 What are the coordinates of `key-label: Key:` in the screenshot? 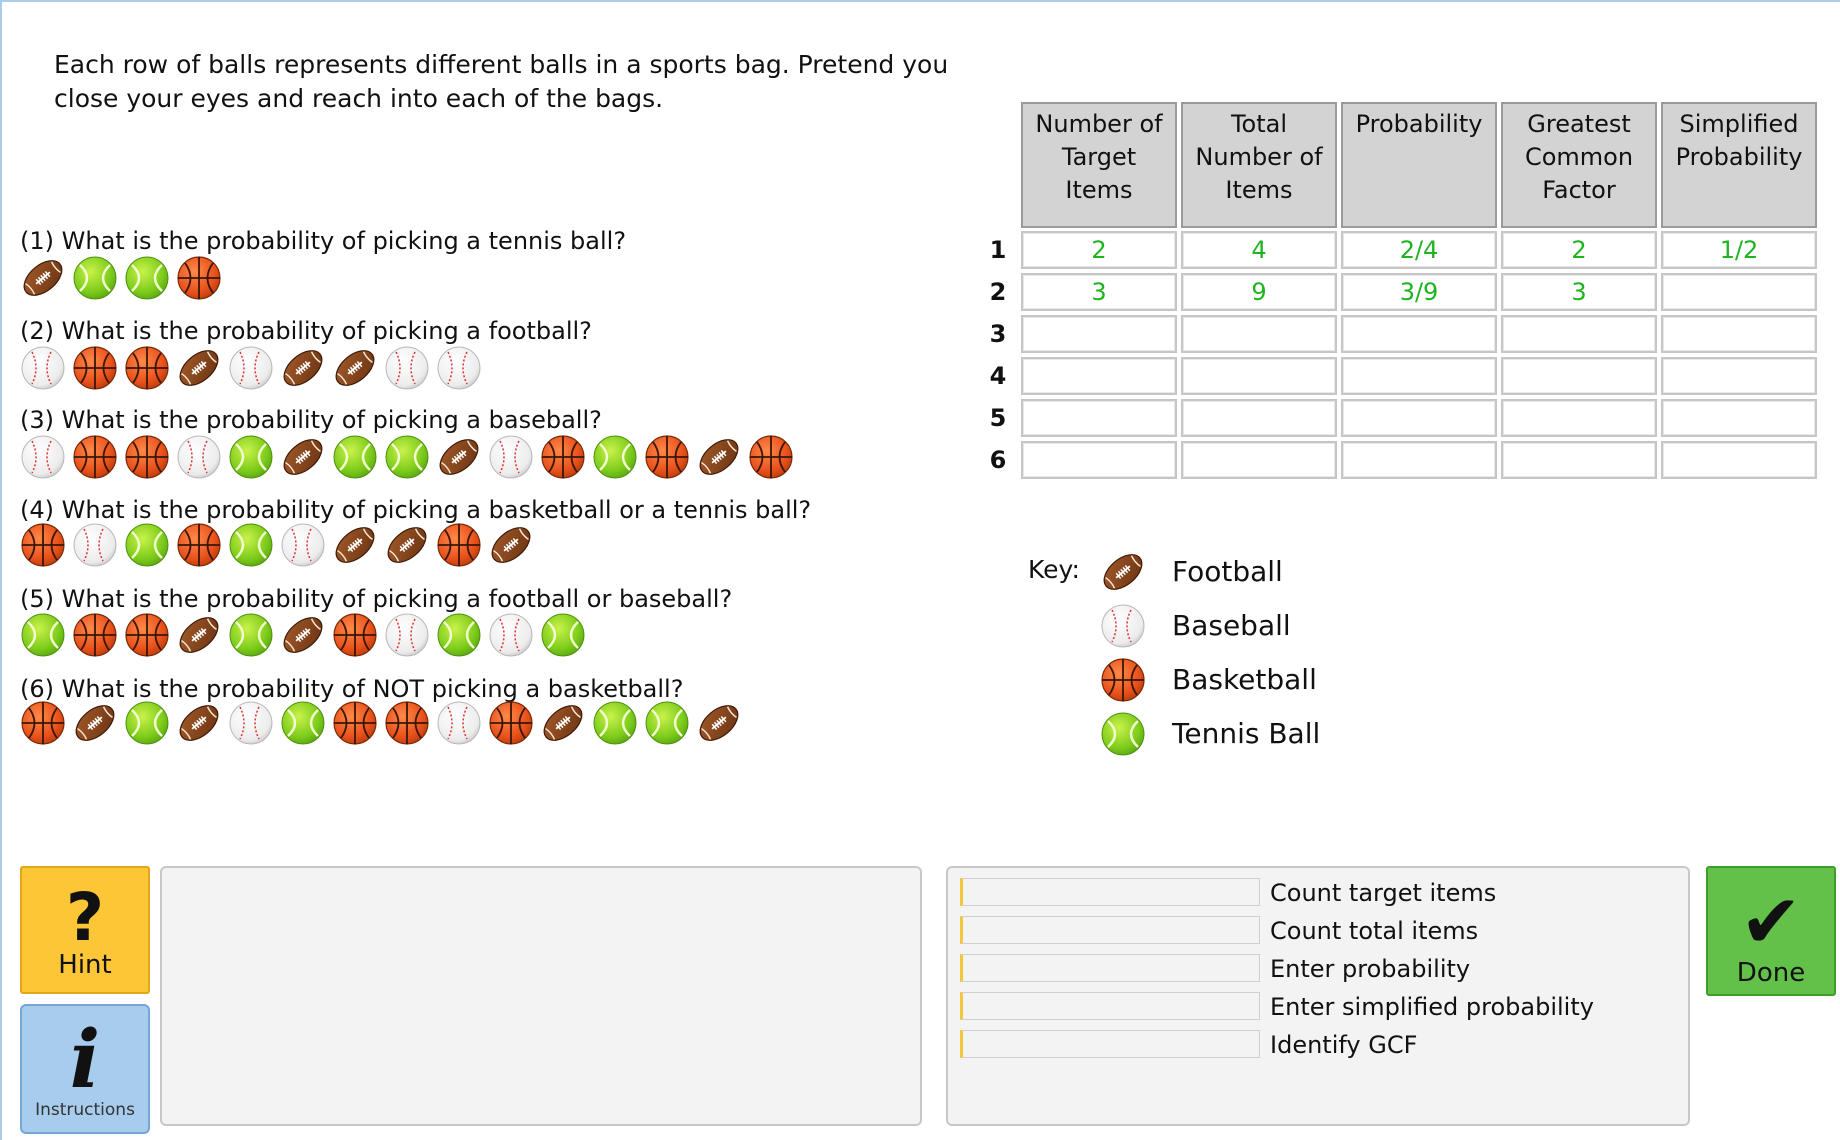 It's located at (1054, 569).